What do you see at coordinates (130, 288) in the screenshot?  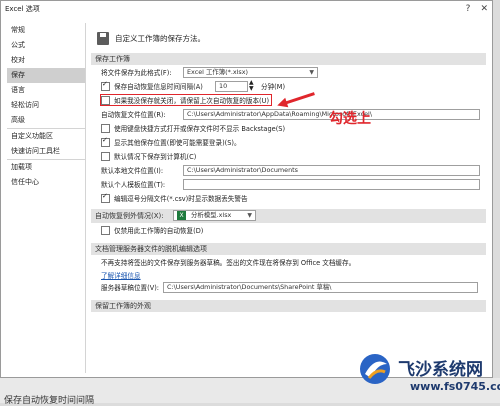 I see `server-drafts-label: 服务器草稿位置(V):` at bounding box center [130, 288].